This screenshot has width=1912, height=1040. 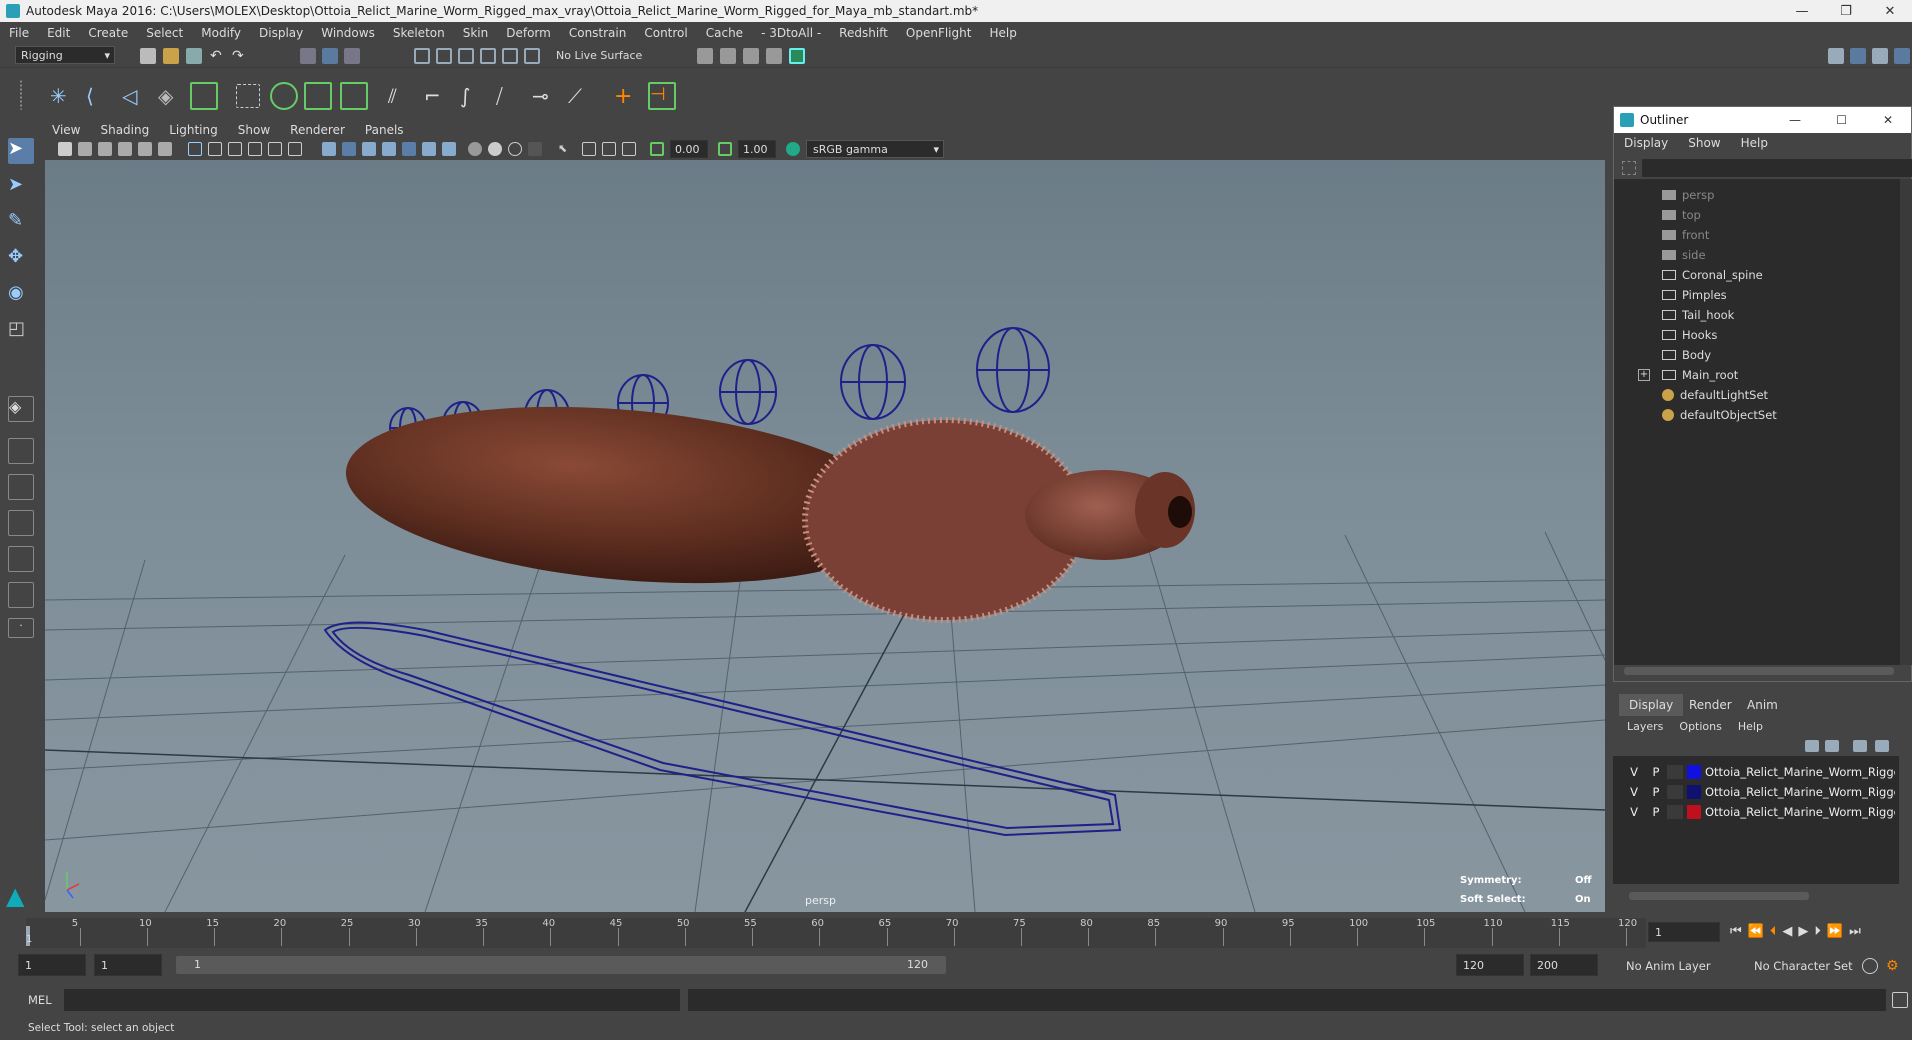 I want to click on exposure-field: 0.00, so click(x=689, y=149).